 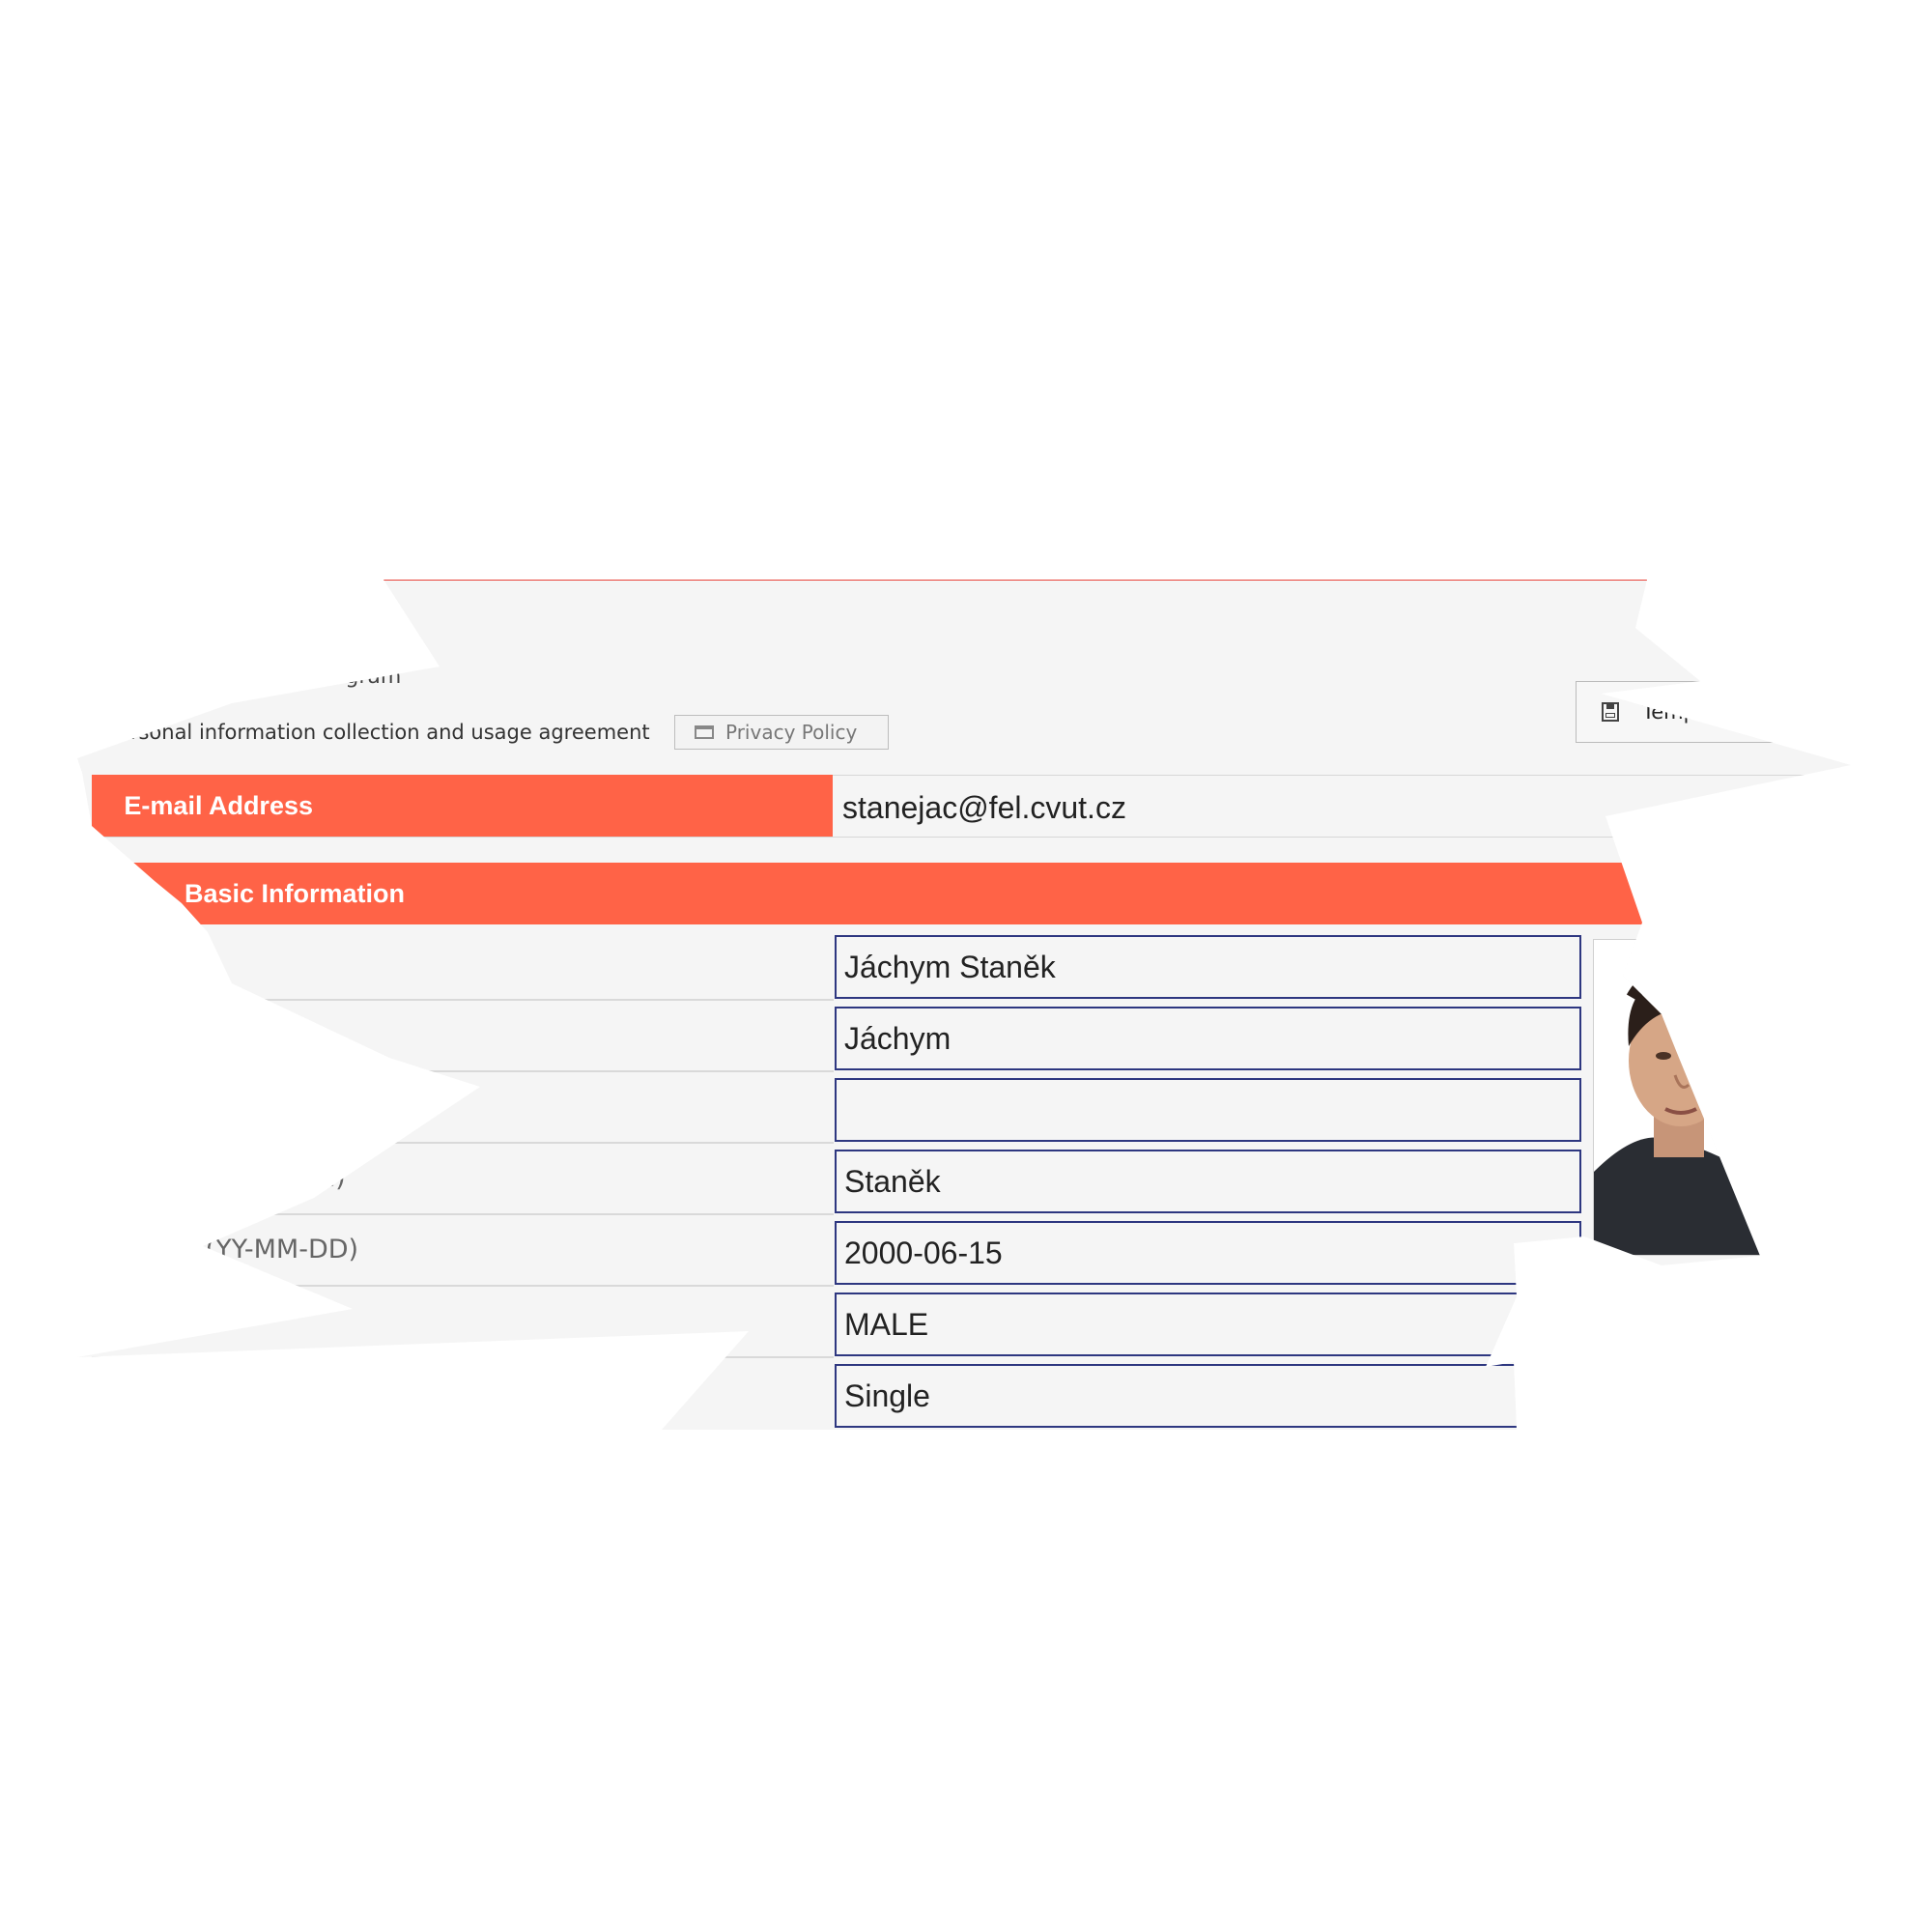 What do you see at coordinates (104, 964) in the screenshot?
I see `full-name-label: Full Name` at bounding box center [104, 964].